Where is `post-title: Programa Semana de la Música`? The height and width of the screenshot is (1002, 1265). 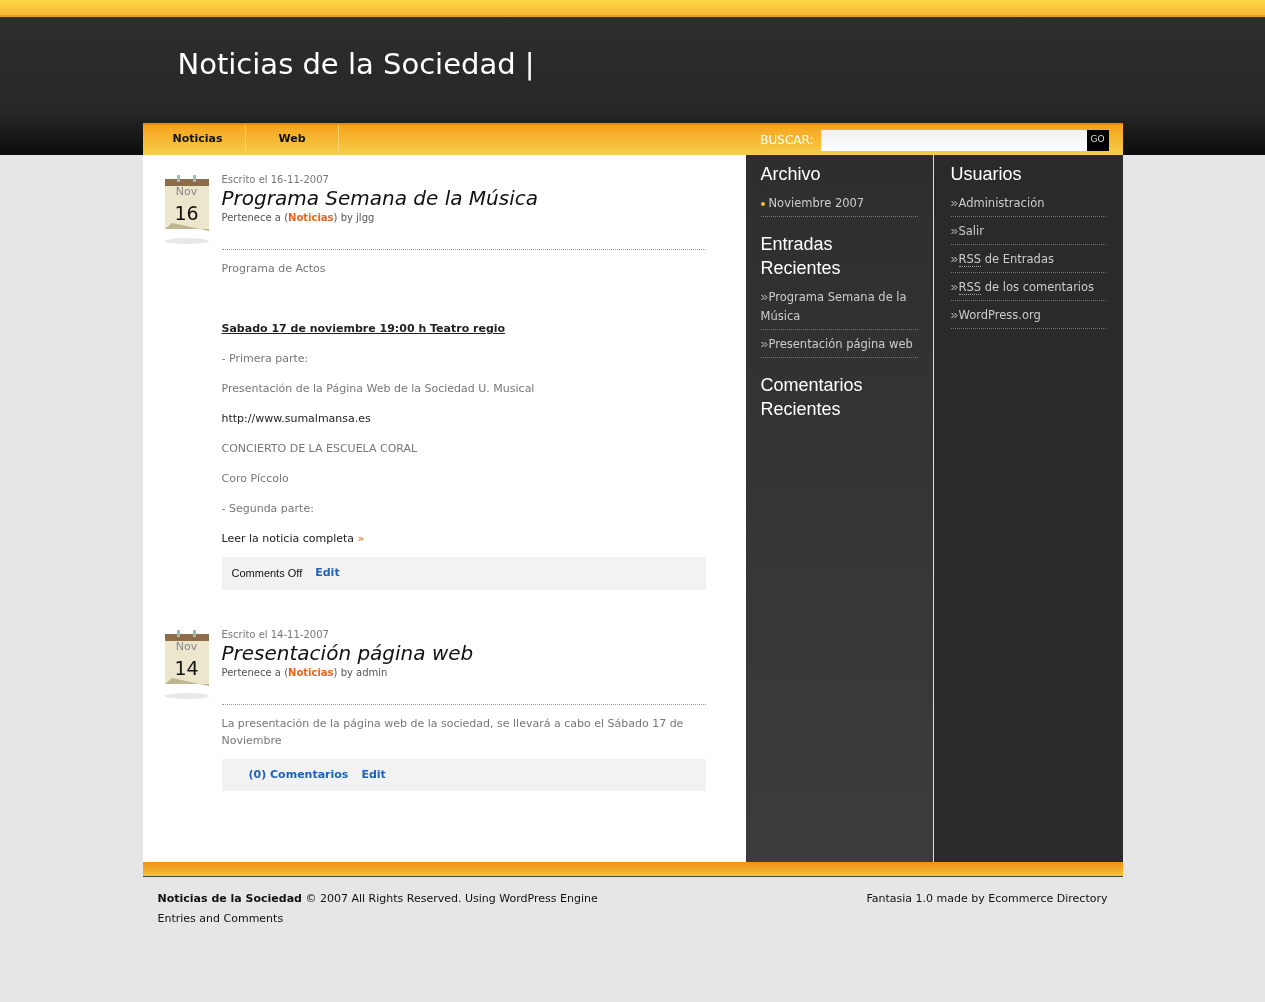 post-title: Programa Semana de la Música is located at coordinates (379, 198).